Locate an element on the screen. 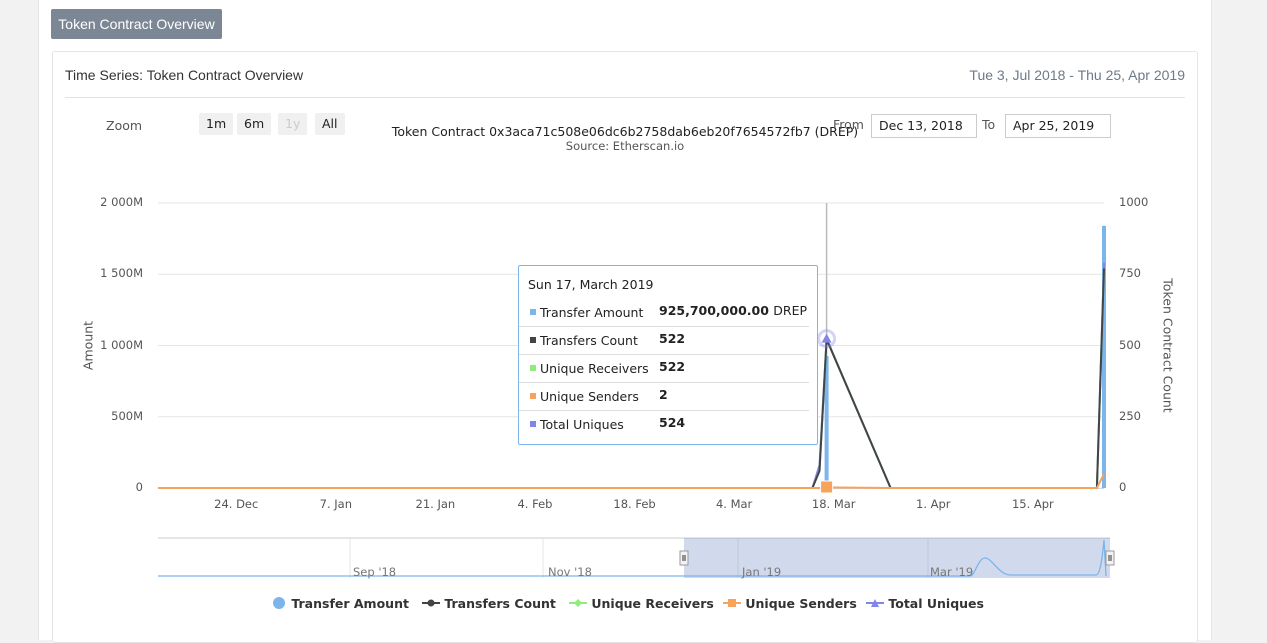 The image size is (1267, 643). legend-transfer-amount: Transfer Amount is located at coordinates (340, 603).